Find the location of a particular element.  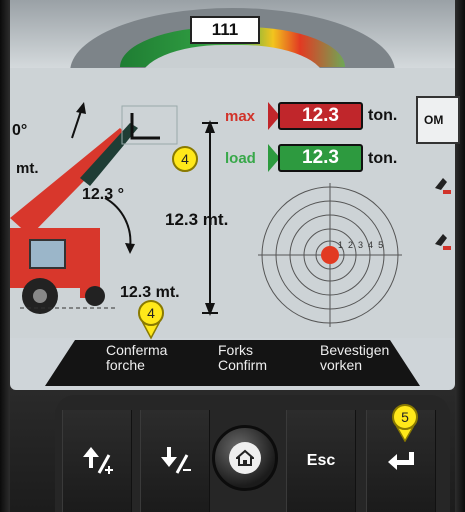

boom-angle-label: 12.3 ° is located at coordinates (103, 194).